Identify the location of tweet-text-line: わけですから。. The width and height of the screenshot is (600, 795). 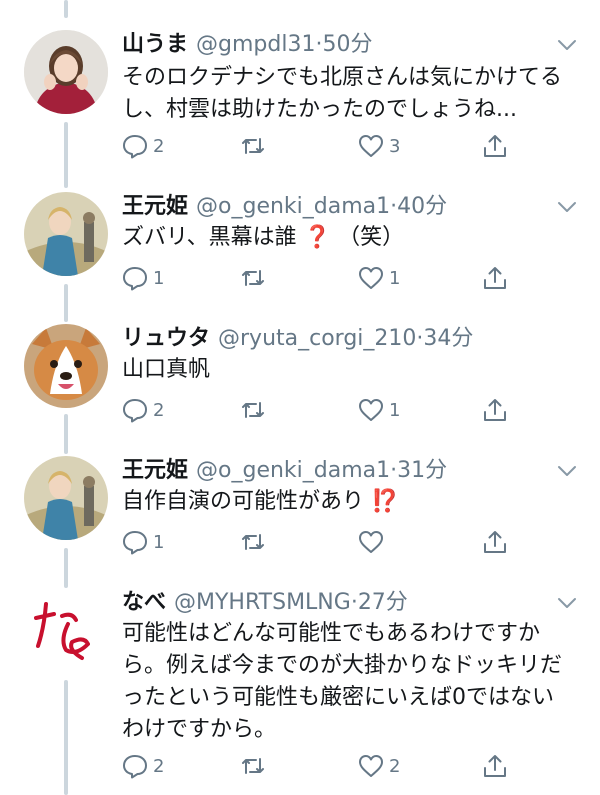
(199, 729).